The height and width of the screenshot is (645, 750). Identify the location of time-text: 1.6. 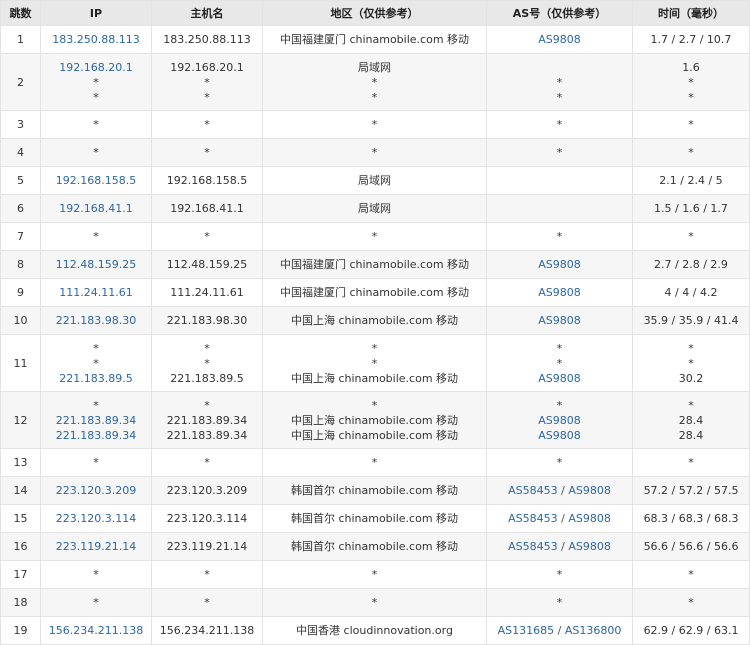
(691, 67).